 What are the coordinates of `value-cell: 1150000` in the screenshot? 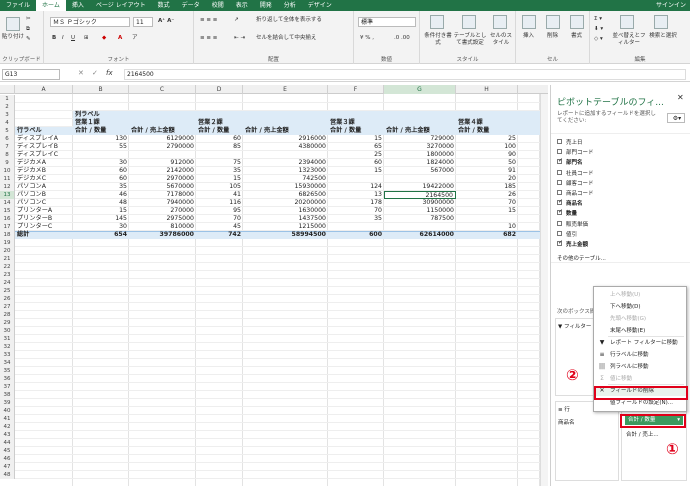 It's located at (420, 211).